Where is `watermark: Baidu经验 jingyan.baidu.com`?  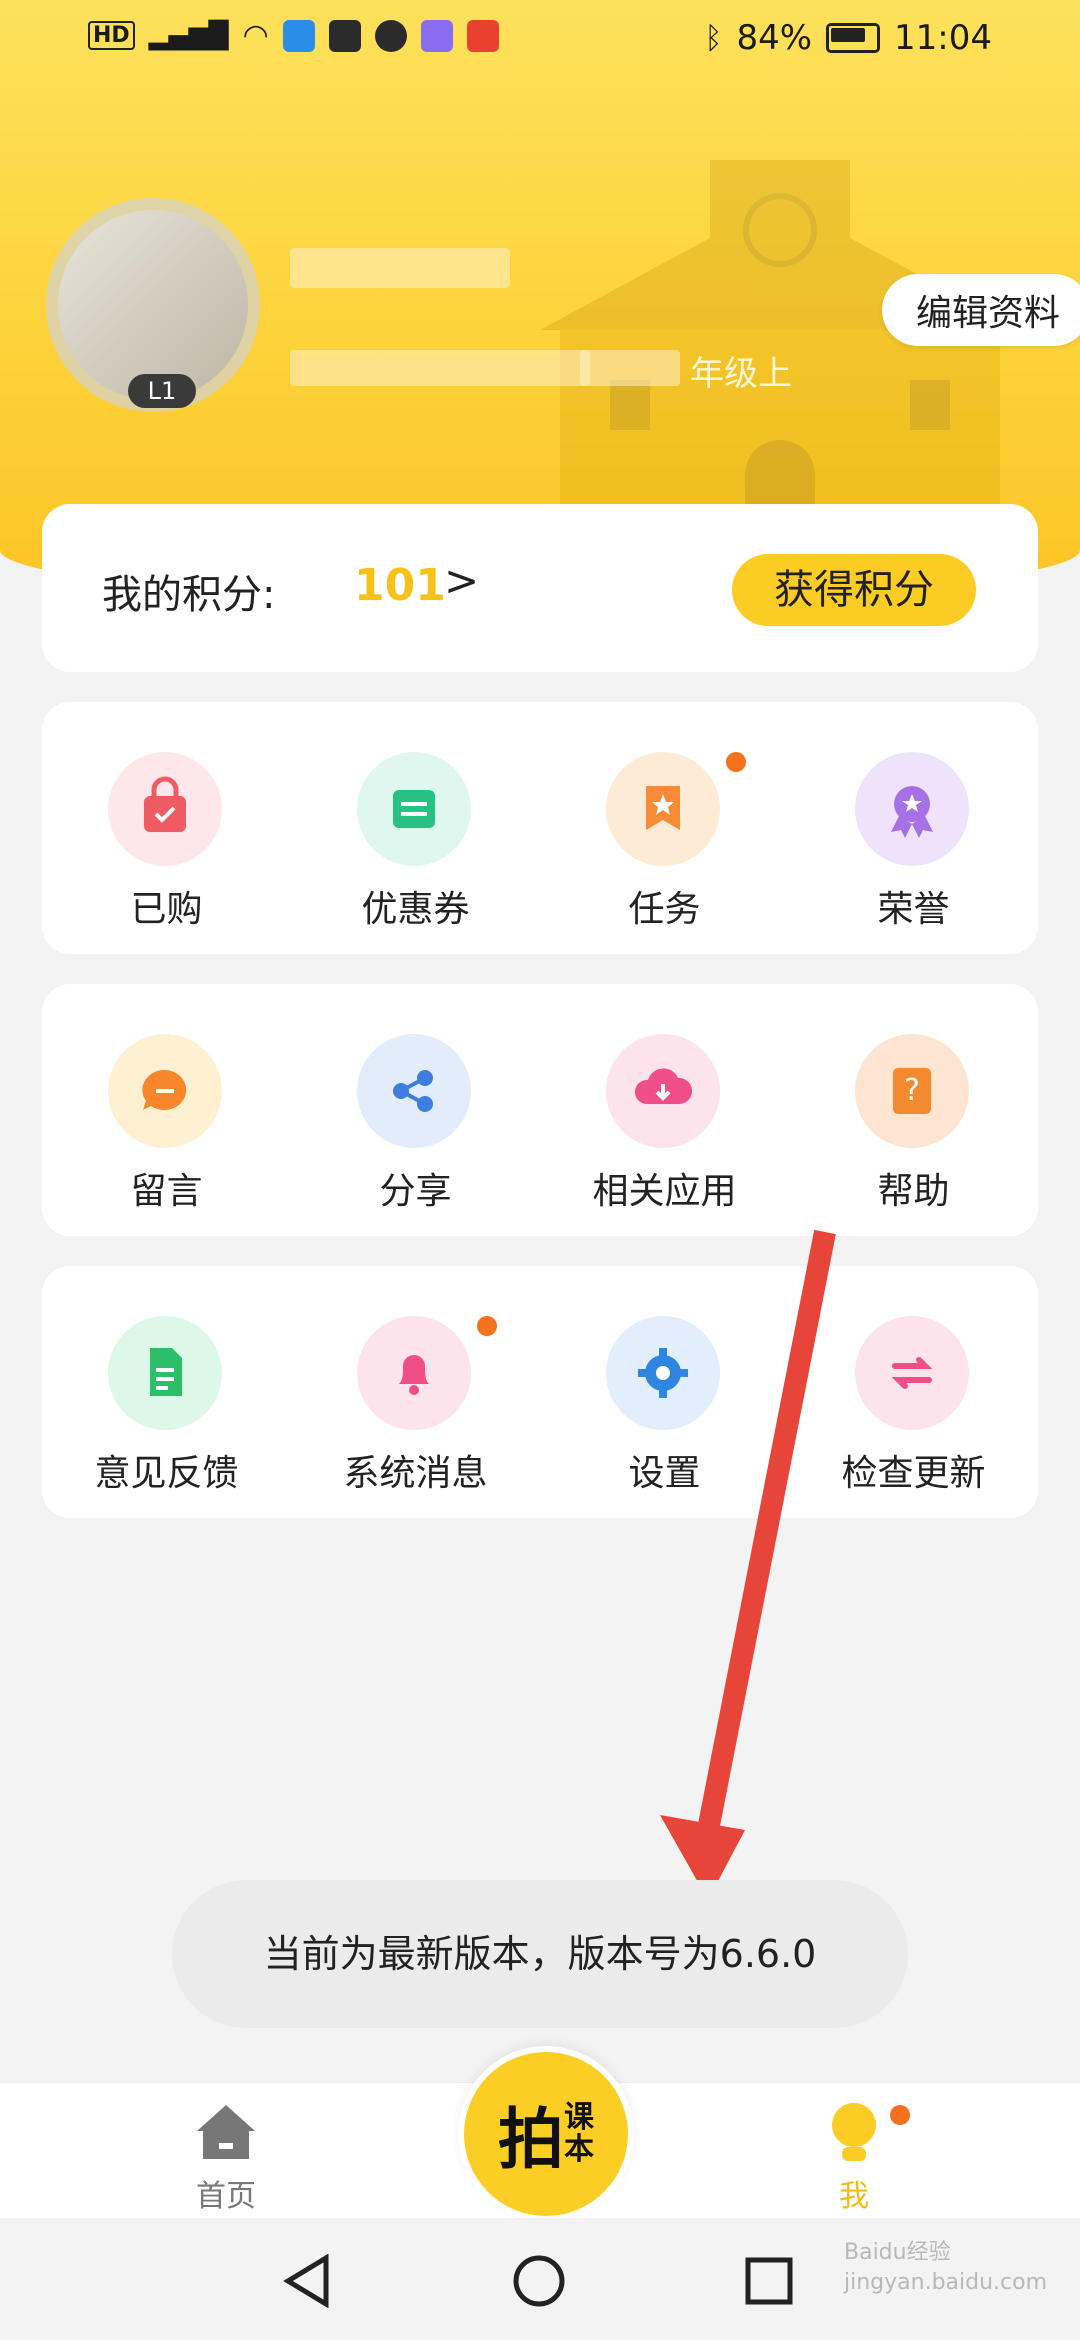
watermark: Baidu经验 jingyan.baidu.com is located at coordinates (946, 2267).